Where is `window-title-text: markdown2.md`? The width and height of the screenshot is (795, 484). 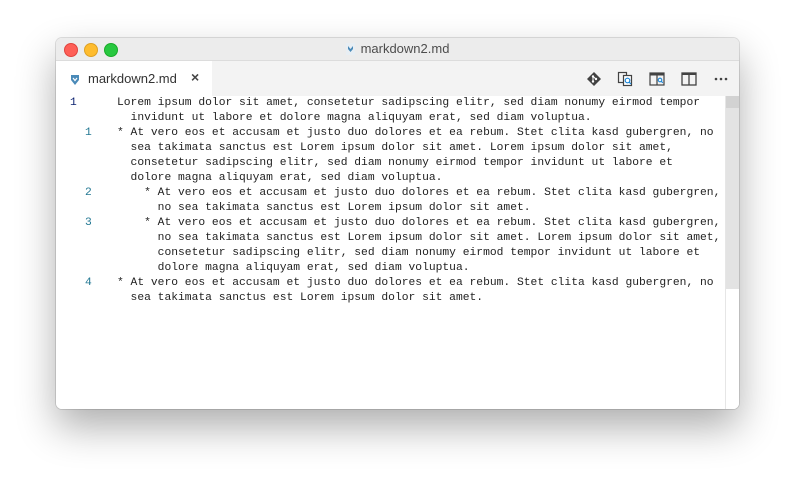
window-title-text: markdown2.md is located at coordinates (405, 48).